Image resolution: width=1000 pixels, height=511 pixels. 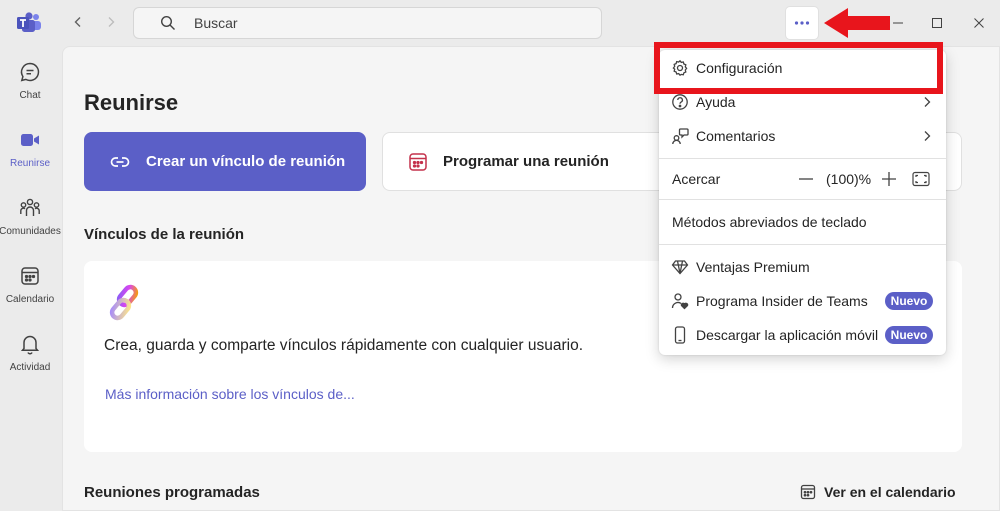 I want to click on phone-icon, so click(x=680, y=335).